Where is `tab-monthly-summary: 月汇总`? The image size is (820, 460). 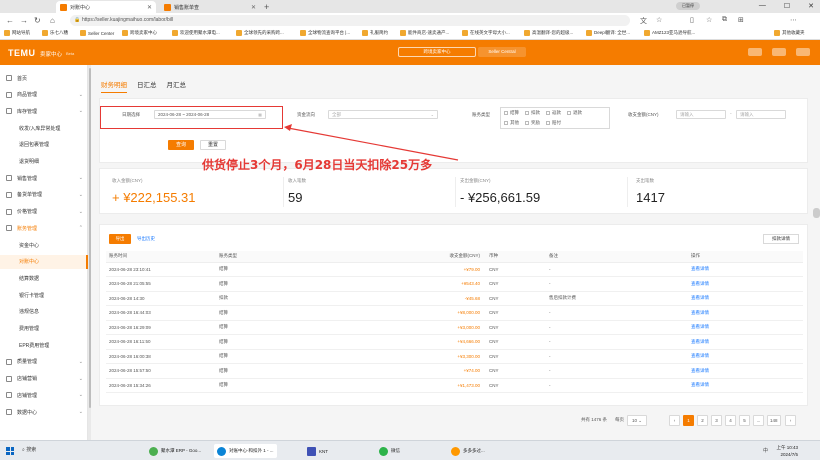 tab-monthly-summary: 月汇总 is located at coordinates (177, 86).